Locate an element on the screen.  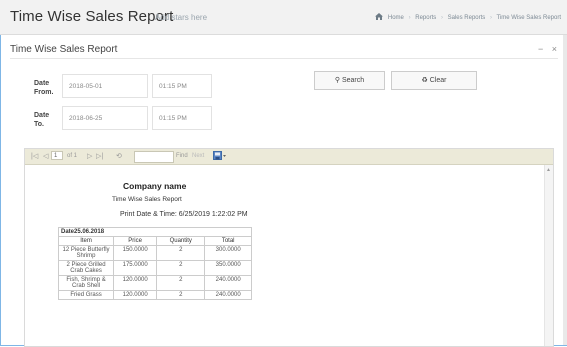
portlet-title: Time Wise Sales Report is located at coordinates (64, 49).